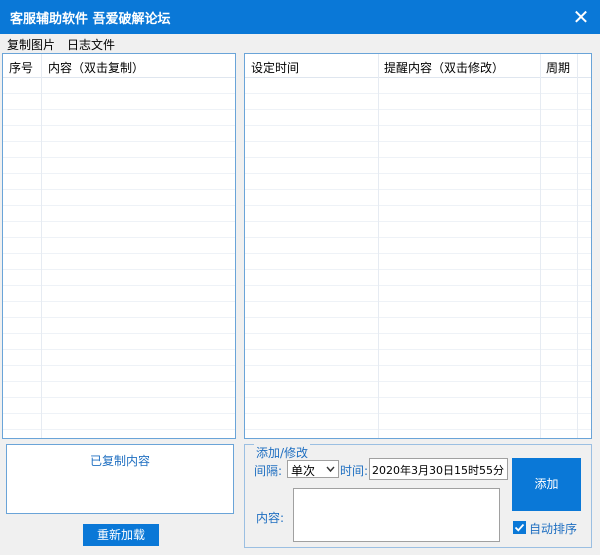 This screenshot has height=555, width=600. What do you see at coordinates (330, 470) in the screenshot?
I see `chevron-down-icon` at bounding box center [330, 470].